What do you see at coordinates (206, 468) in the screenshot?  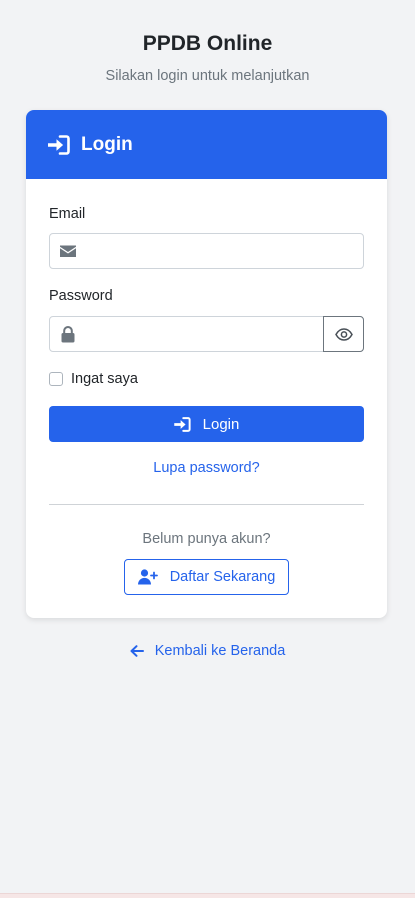 I see `forgot-password-link: Lupa password?` at bounding box center [206, 468].